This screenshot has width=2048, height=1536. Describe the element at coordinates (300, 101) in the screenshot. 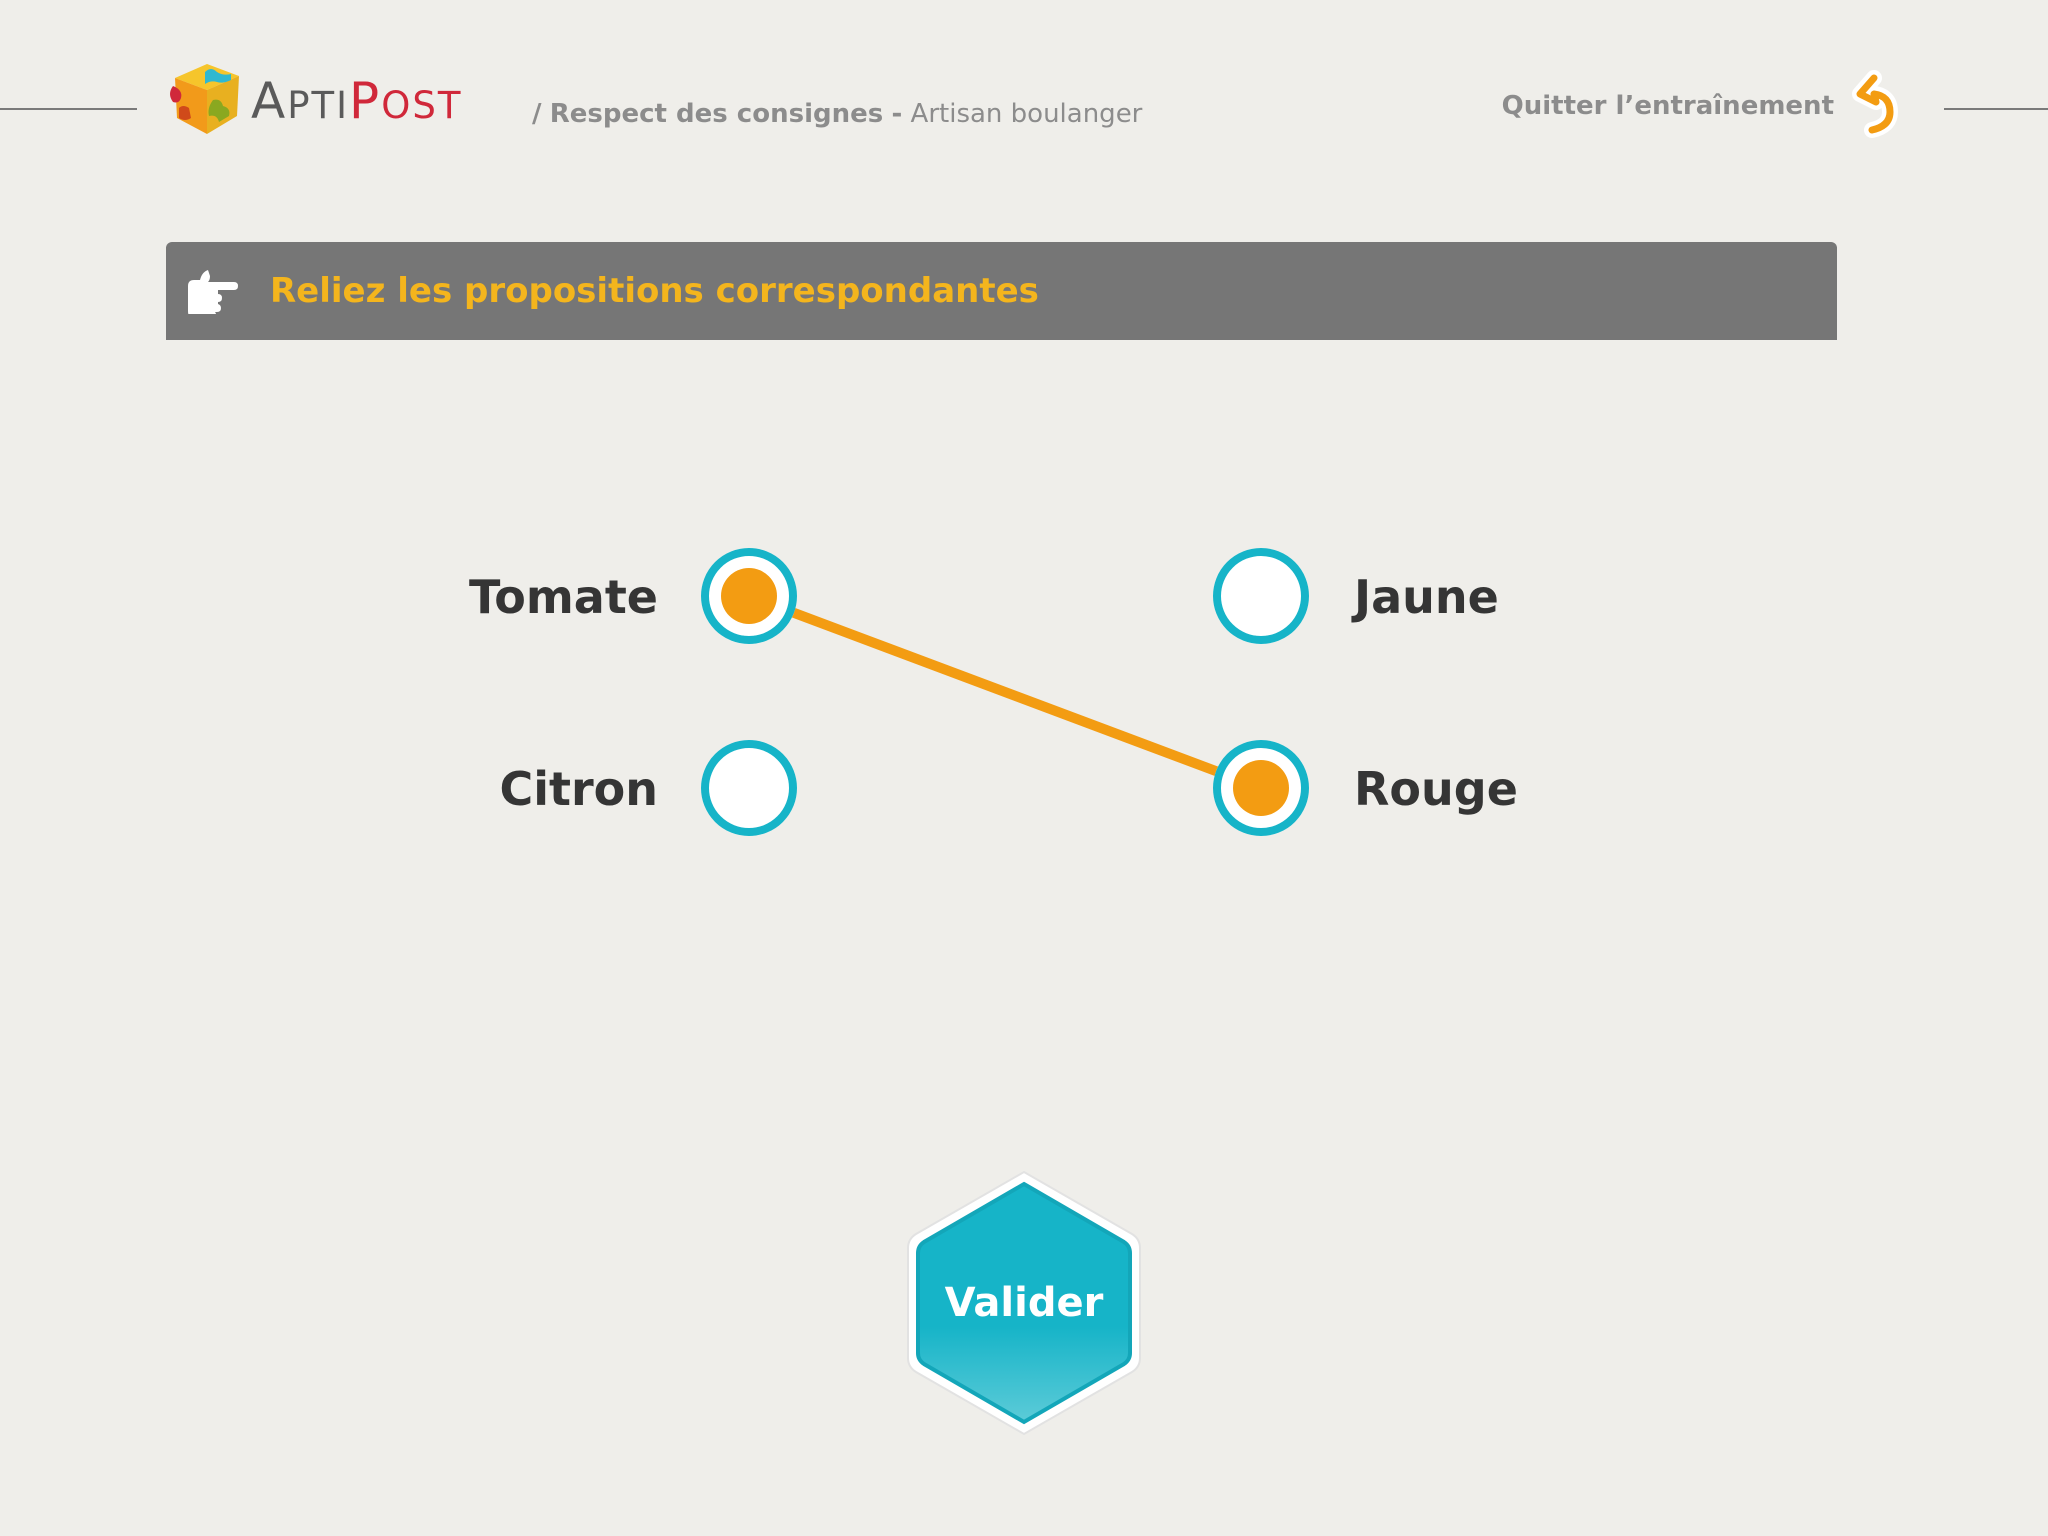

I see `logo-wordmark-apti: APTI` at that location.